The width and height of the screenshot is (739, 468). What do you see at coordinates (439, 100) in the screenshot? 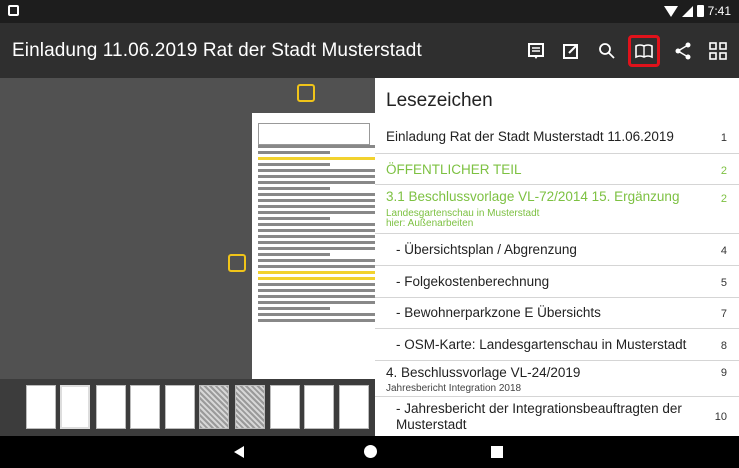
I see `panel-title: Lesezeichen` at bounding box center [439, 100].